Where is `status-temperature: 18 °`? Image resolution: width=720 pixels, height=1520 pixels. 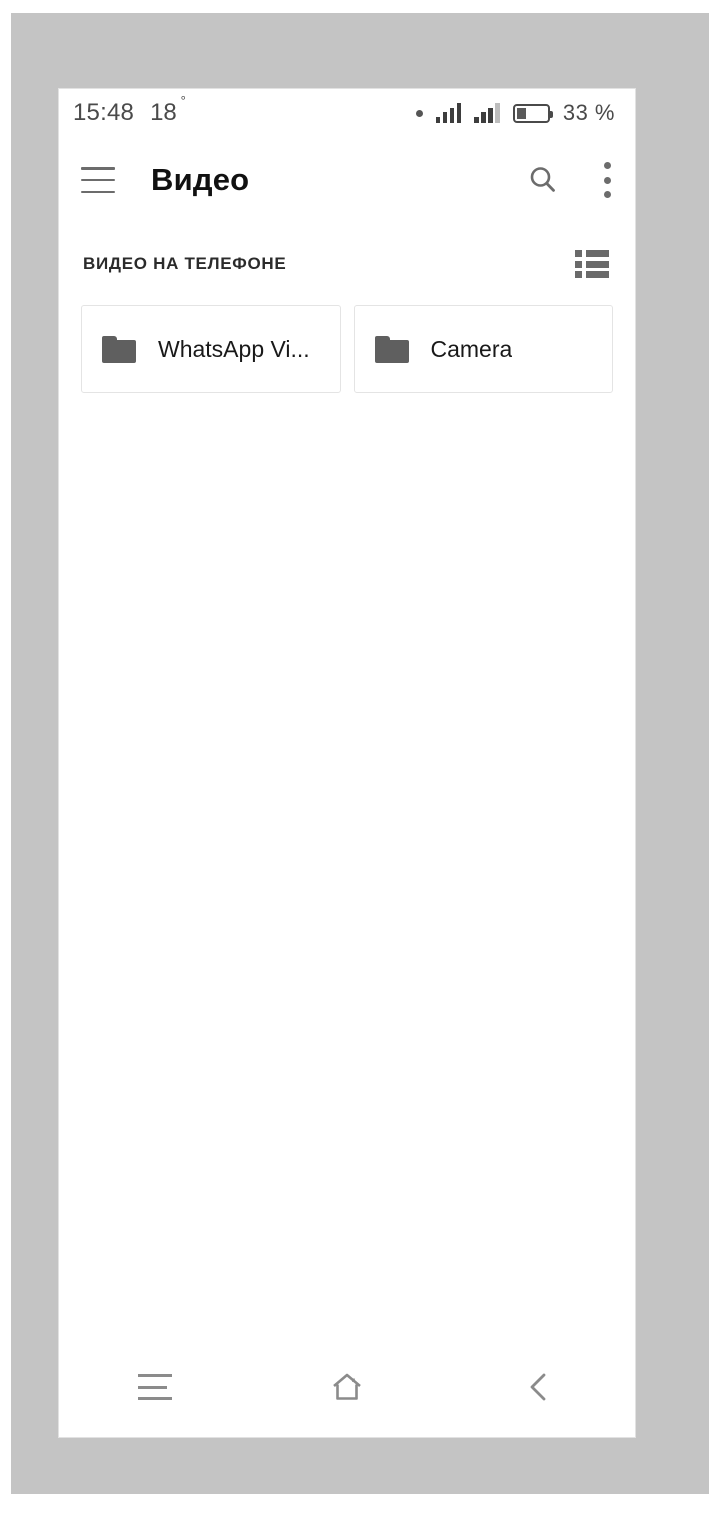 status-temperature: 18 ° is located at coordinates (168, 110).